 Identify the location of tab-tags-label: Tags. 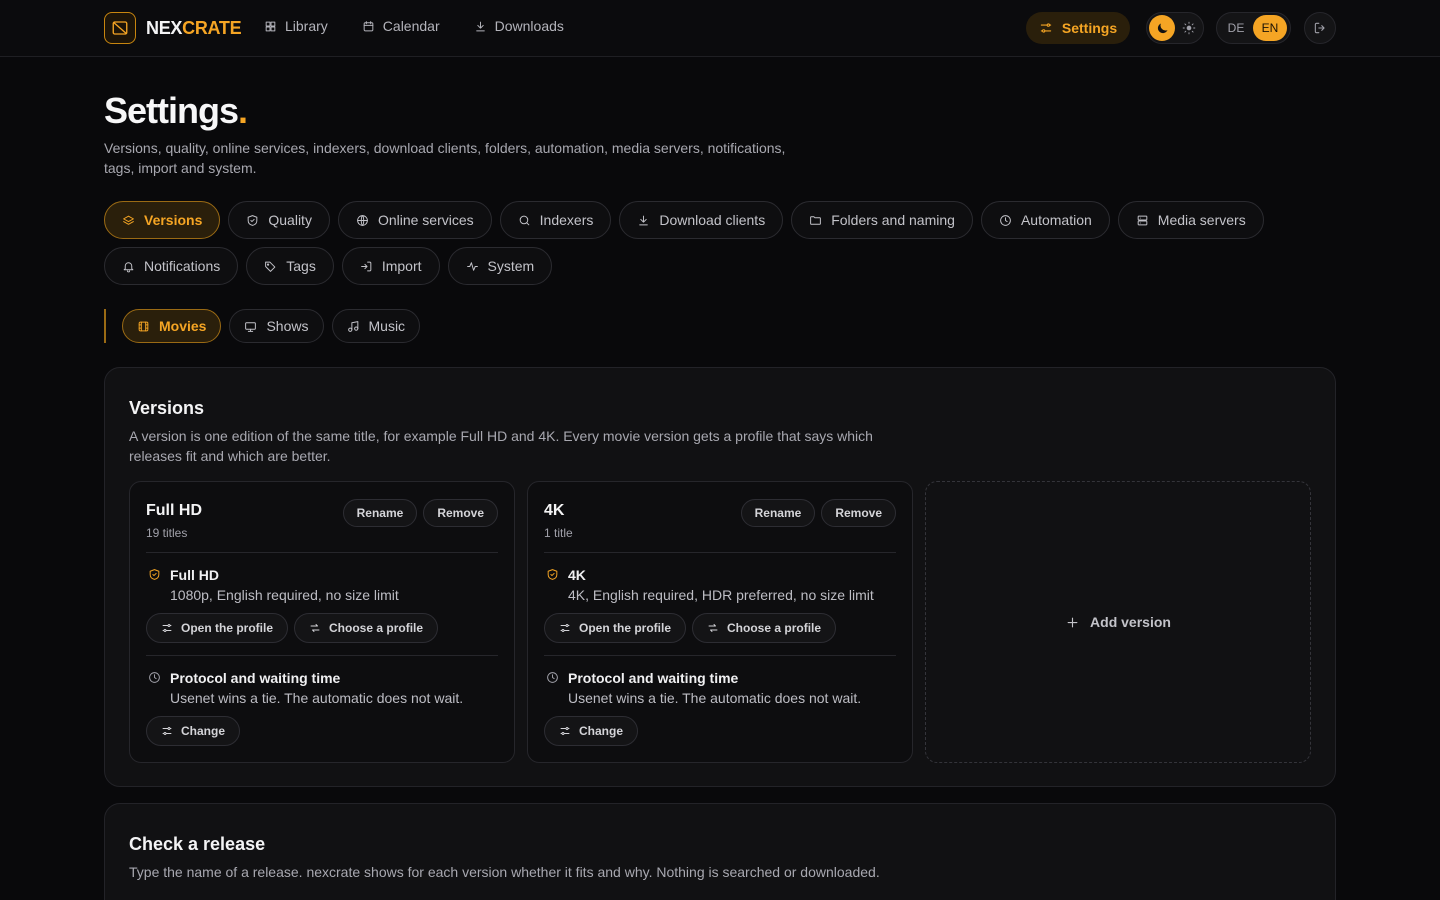
(301, 266).